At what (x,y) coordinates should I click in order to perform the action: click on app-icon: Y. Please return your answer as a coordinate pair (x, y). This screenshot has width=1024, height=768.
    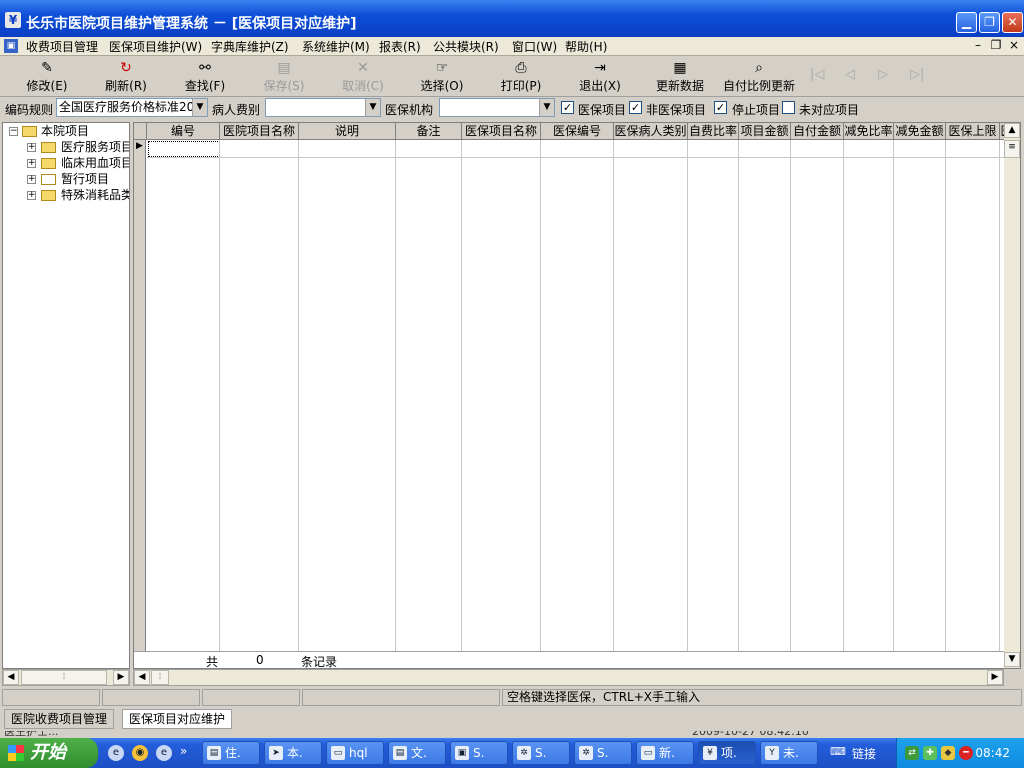
    Looking at the image, I should click on (772, 753).